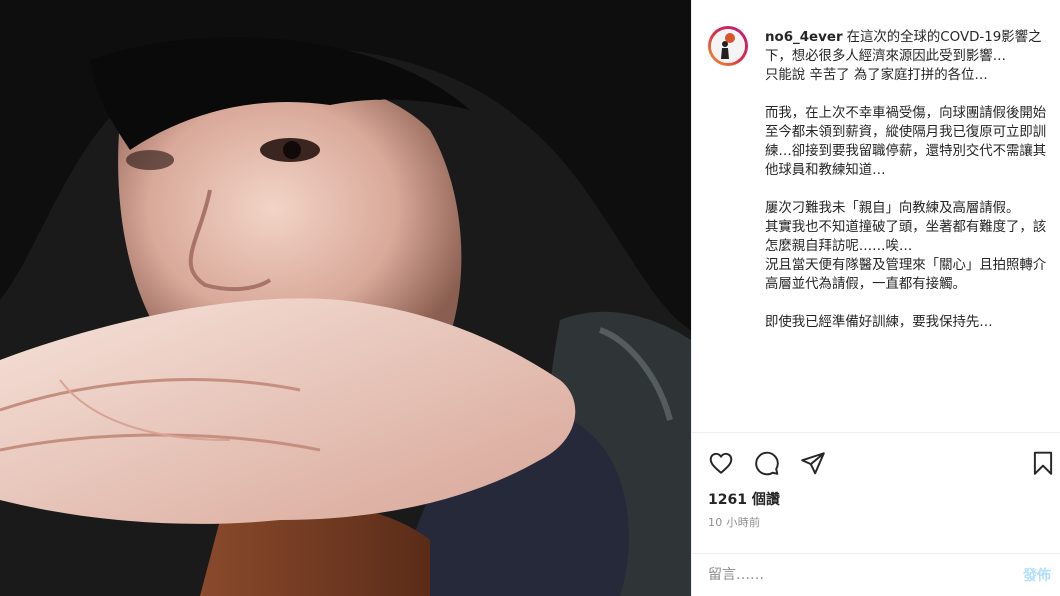 This screenshot has height=596, width=1060. Describe the element at coordinates (1037, 575) in the screenshot. I see `post-comment-button: 發佈` at that location.